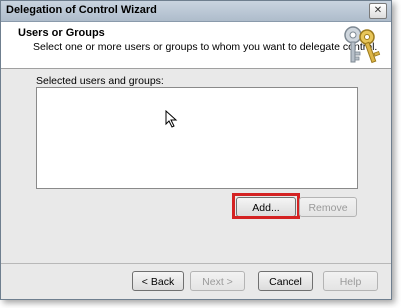  Describe the element at coordinates (196, 11) in the screenshot. I see `title-bar: Delegation of Control Wizard ✕` at that location.